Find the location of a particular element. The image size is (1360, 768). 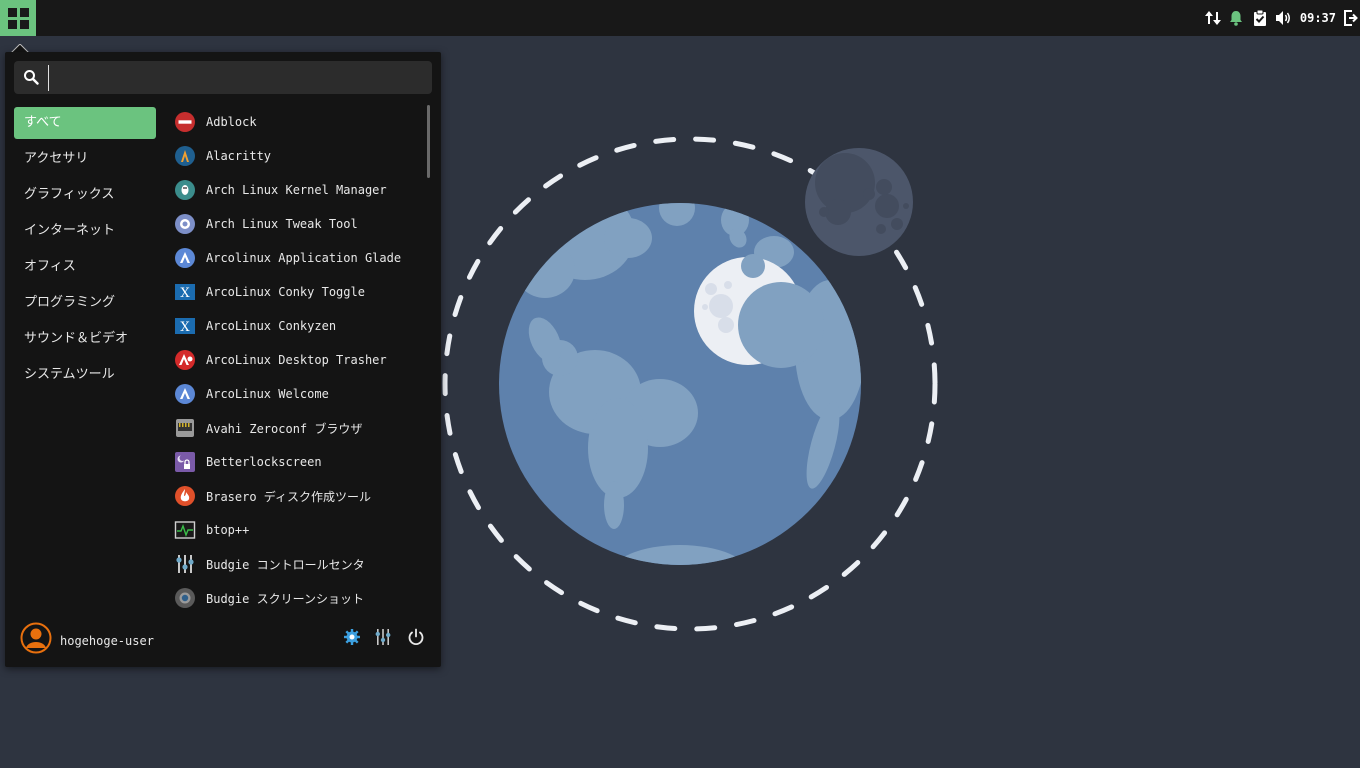

tweak-tool-icon is located at coordinates (185, 224).